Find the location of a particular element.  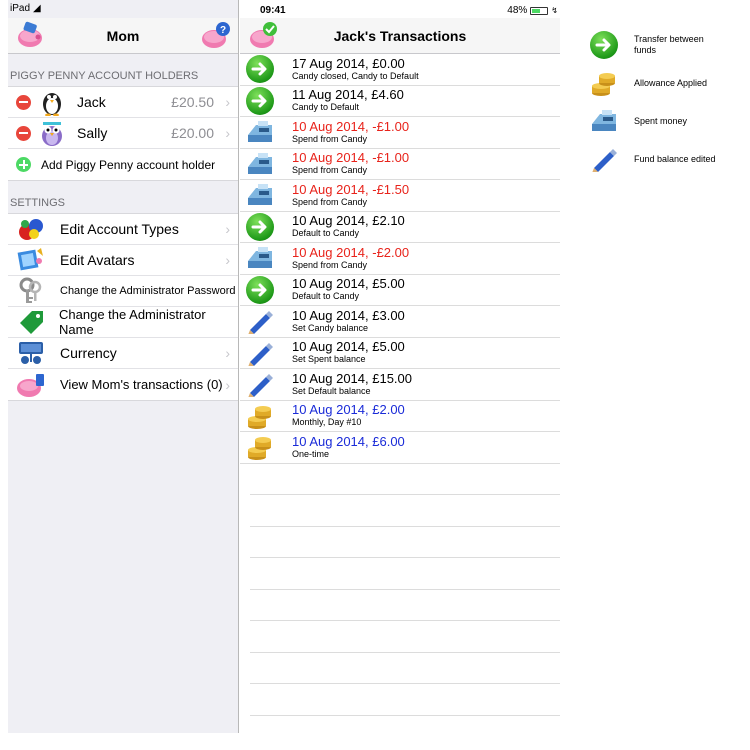

transaction-row: 10 Aug 2014, £5.00 Set Spent balance is located at coordinates (400, 353).